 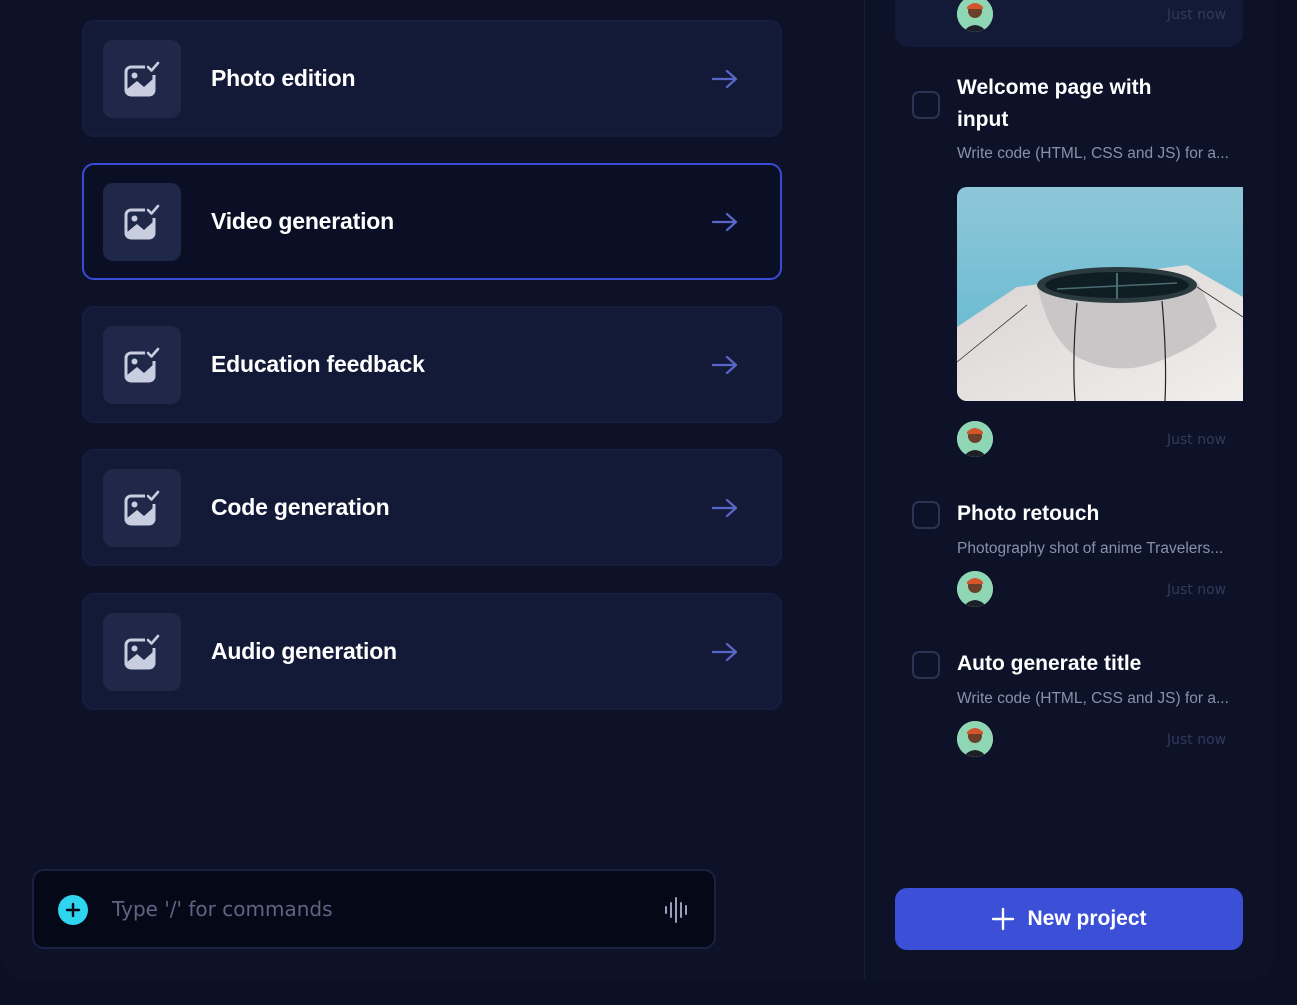 What do you see at coordinates (1049, 664) in the screenshot?
I see `project-title: Auto generate title` at bounding box center [1049, 664].